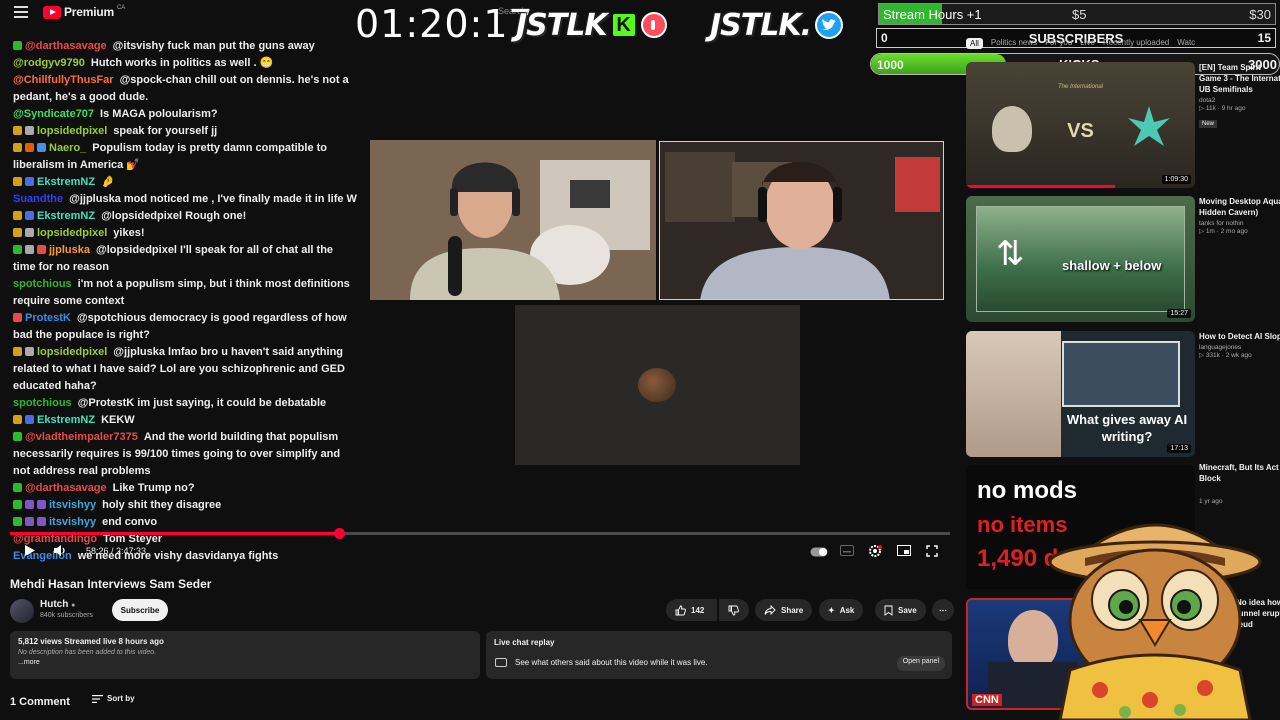 This screenshot has width=1280, height=720. Describe the element at coordinates (1080, 259) in the screenshot. I see `recommendation-thumb-2: ⇅ shallow + below 15:27` at that location.